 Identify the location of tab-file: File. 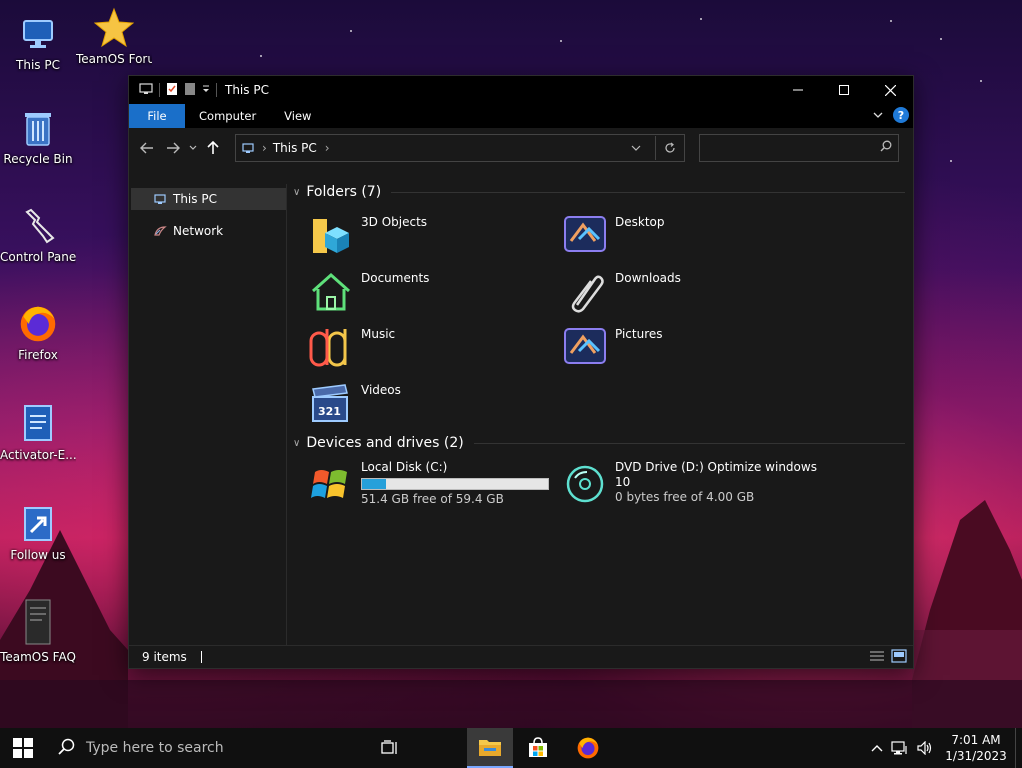
(157, 116).